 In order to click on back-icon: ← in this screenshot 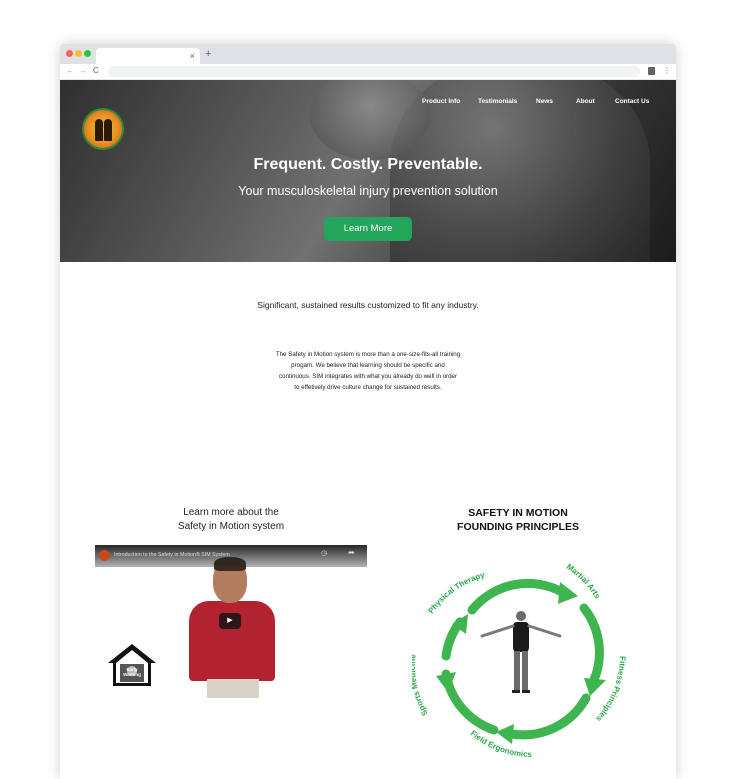, I will do `click(70, 71)`.